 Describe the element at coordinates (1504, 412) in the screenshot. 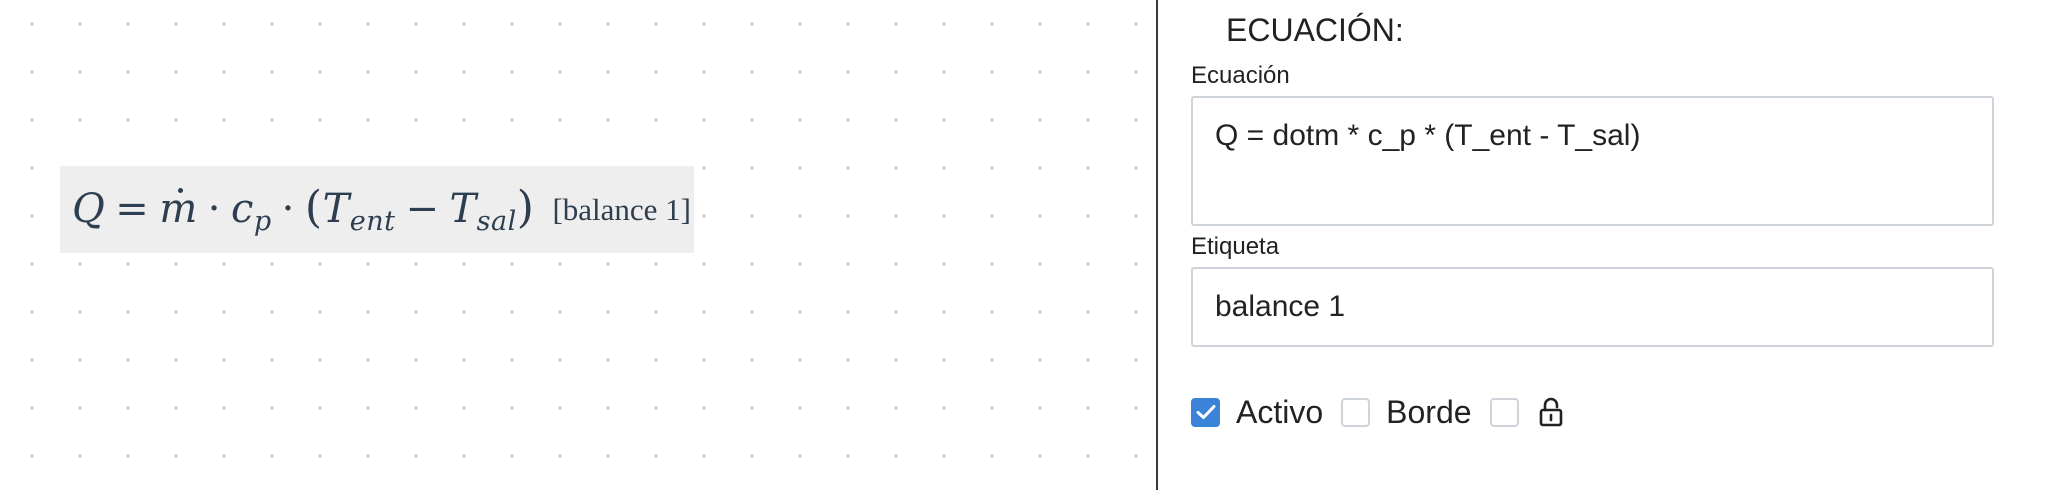

I see `lock-checkbox` at that location.